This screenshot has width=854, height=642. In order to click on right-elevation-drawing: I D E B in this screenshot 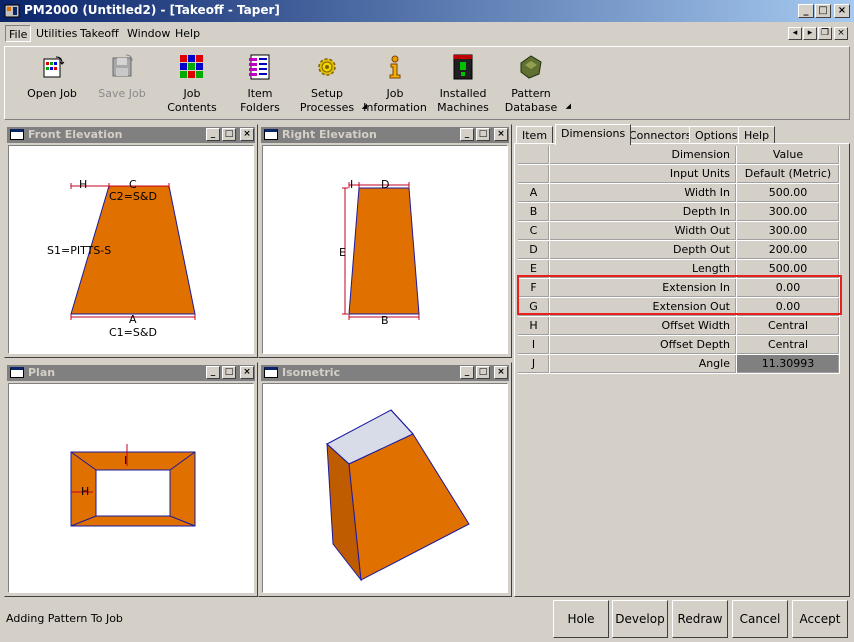, I will do `click(379, 252)`.